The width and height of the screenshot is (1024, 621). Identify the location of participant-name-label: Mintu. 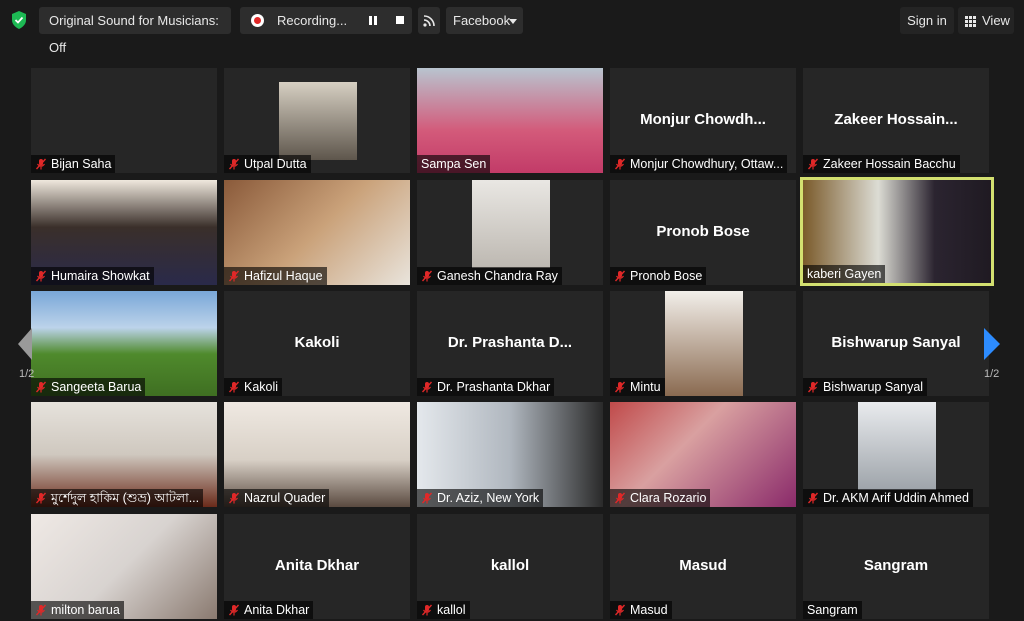
(637, 387).